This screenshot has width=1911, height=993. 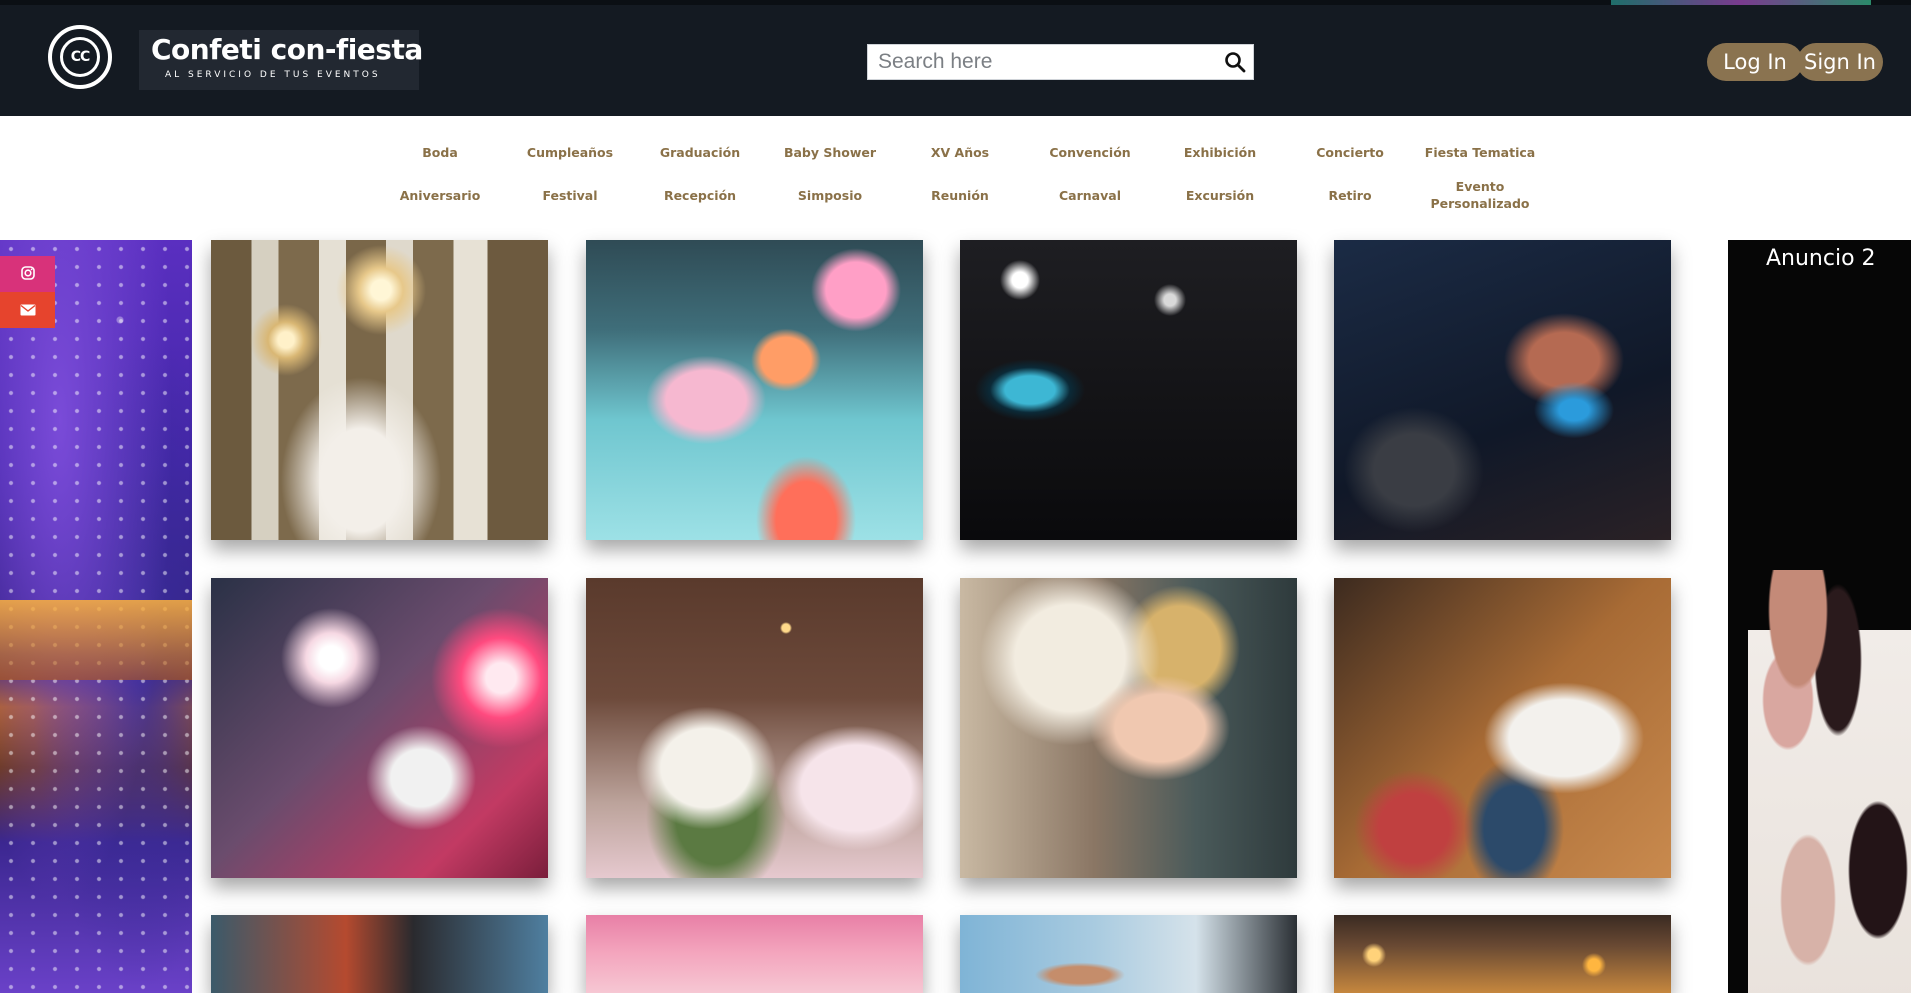 I want to click on dj-photo, so click(x=1502, y=390).